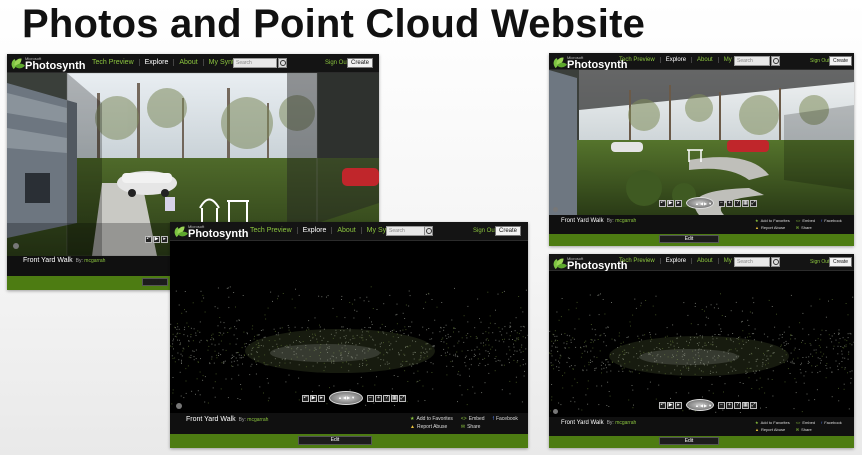 The width and height of the screenshot is (862, 455). Describe the element at coordinates (701, 344) in the screenshot. I see `point-cloud-viewer: ↶ ▶ ▸ − + ? ▦ ⤢` at that location.